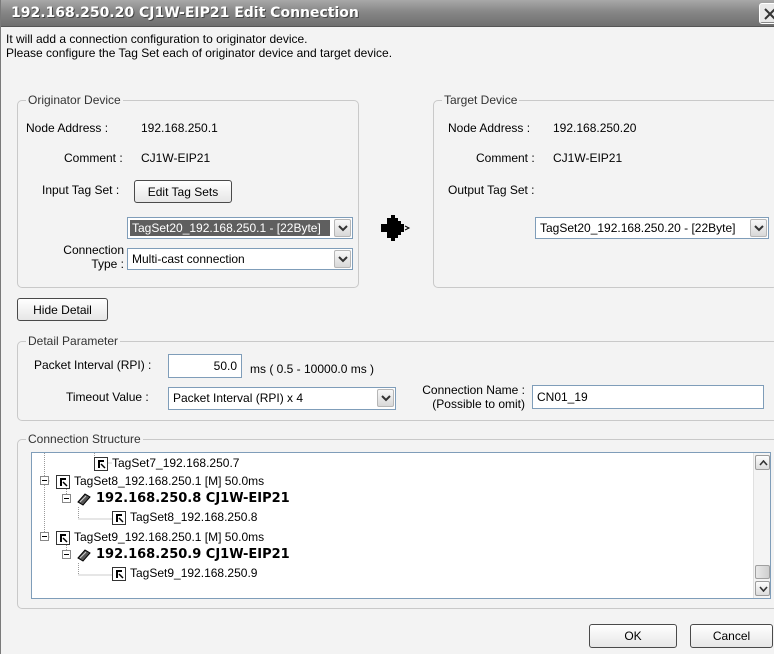  I want to click on originator-node-address: 192.168.250.1, so click(179, 128).